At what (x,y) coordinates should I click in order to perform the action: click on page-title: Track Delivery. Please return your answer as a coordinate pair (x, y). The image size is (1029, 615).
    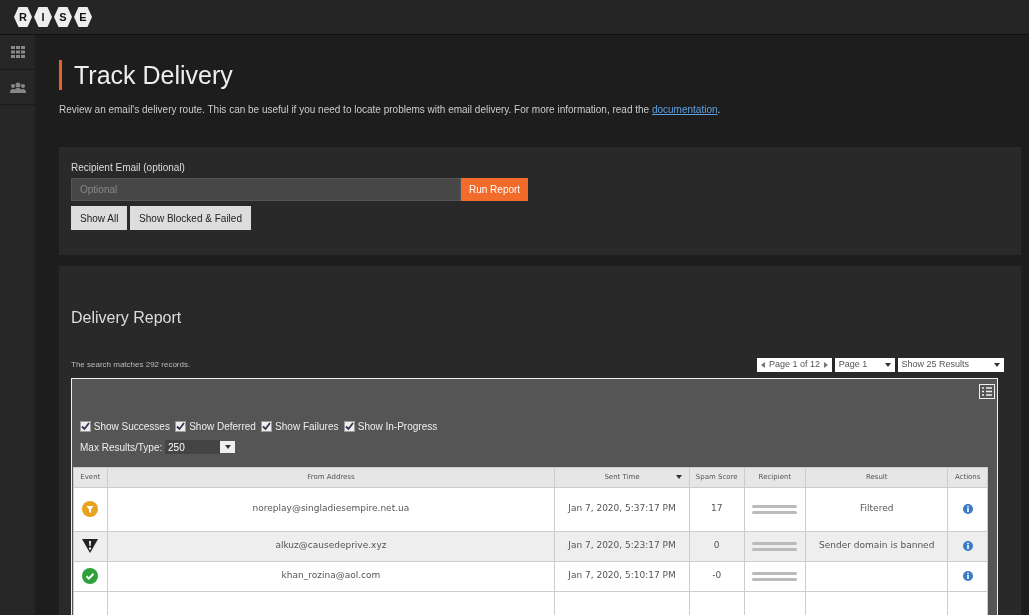
    Looking at the image, I should click on (540, 75).